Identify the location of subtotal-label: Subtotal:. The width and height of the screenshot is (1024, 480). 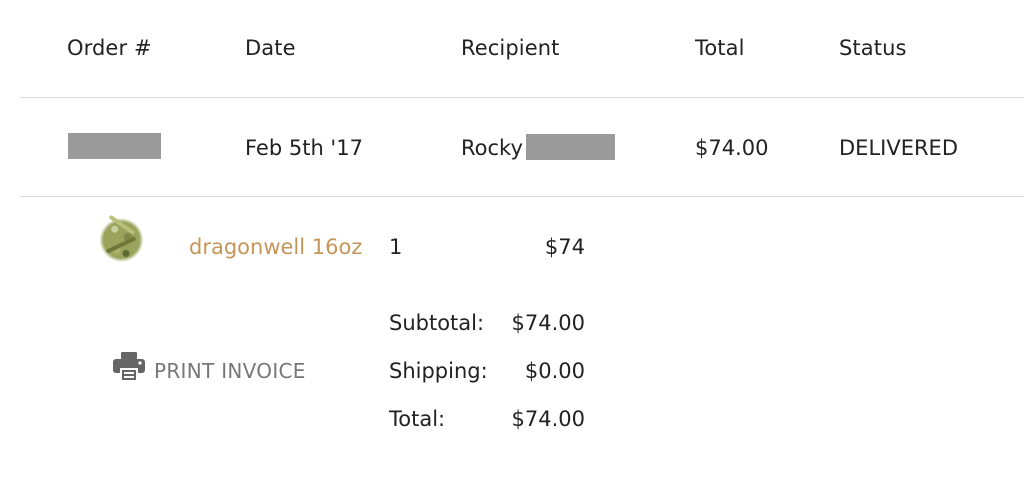
(437, 323).